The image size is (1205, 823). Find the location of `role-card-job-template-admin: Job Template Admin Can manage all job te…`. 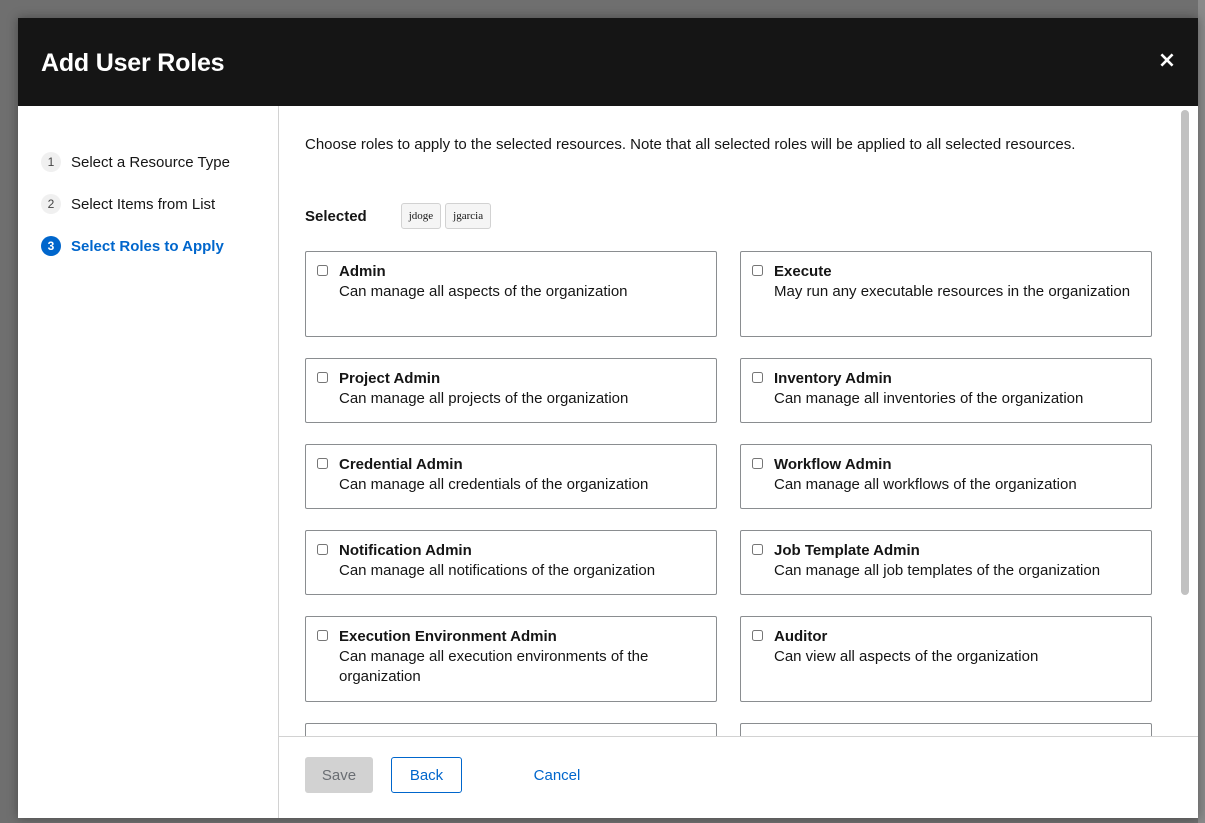

role-card-job-template-admin: Job Template Admin Can manage all job te… is located at coordinates (946, 562).